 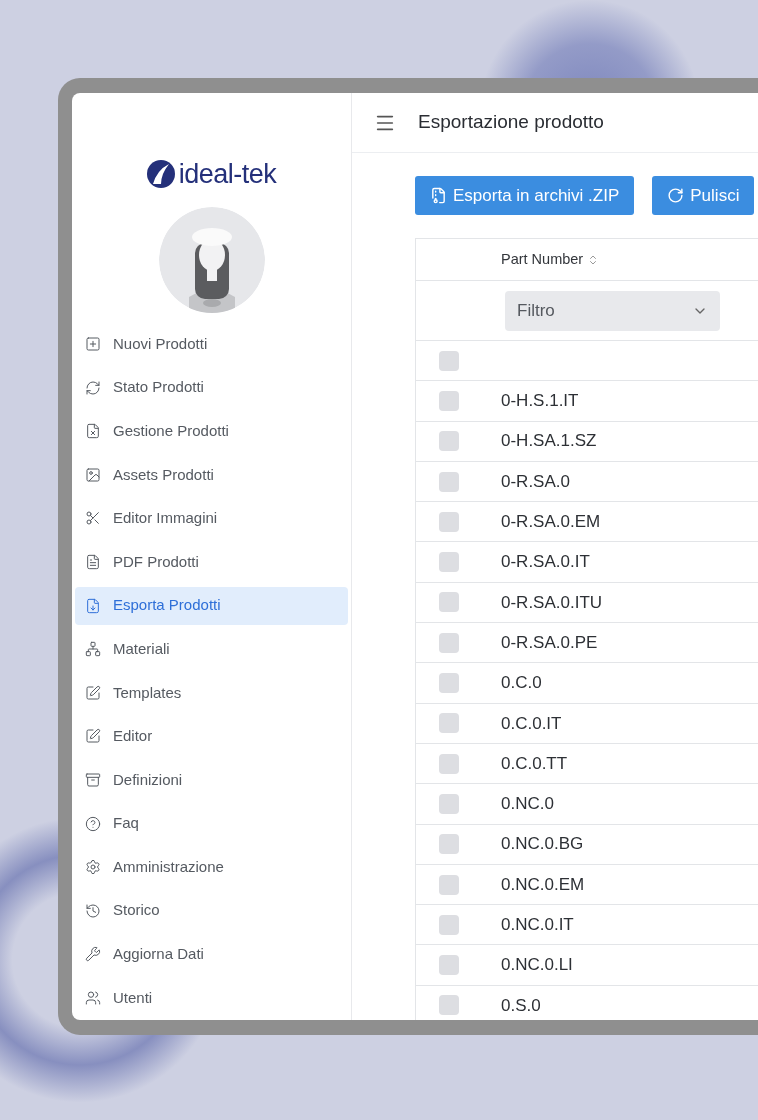 What do you see at coordinates (211, 736) in the screenshot?
I see `sidebar-item: Editor` at bounding box center [211, 736].